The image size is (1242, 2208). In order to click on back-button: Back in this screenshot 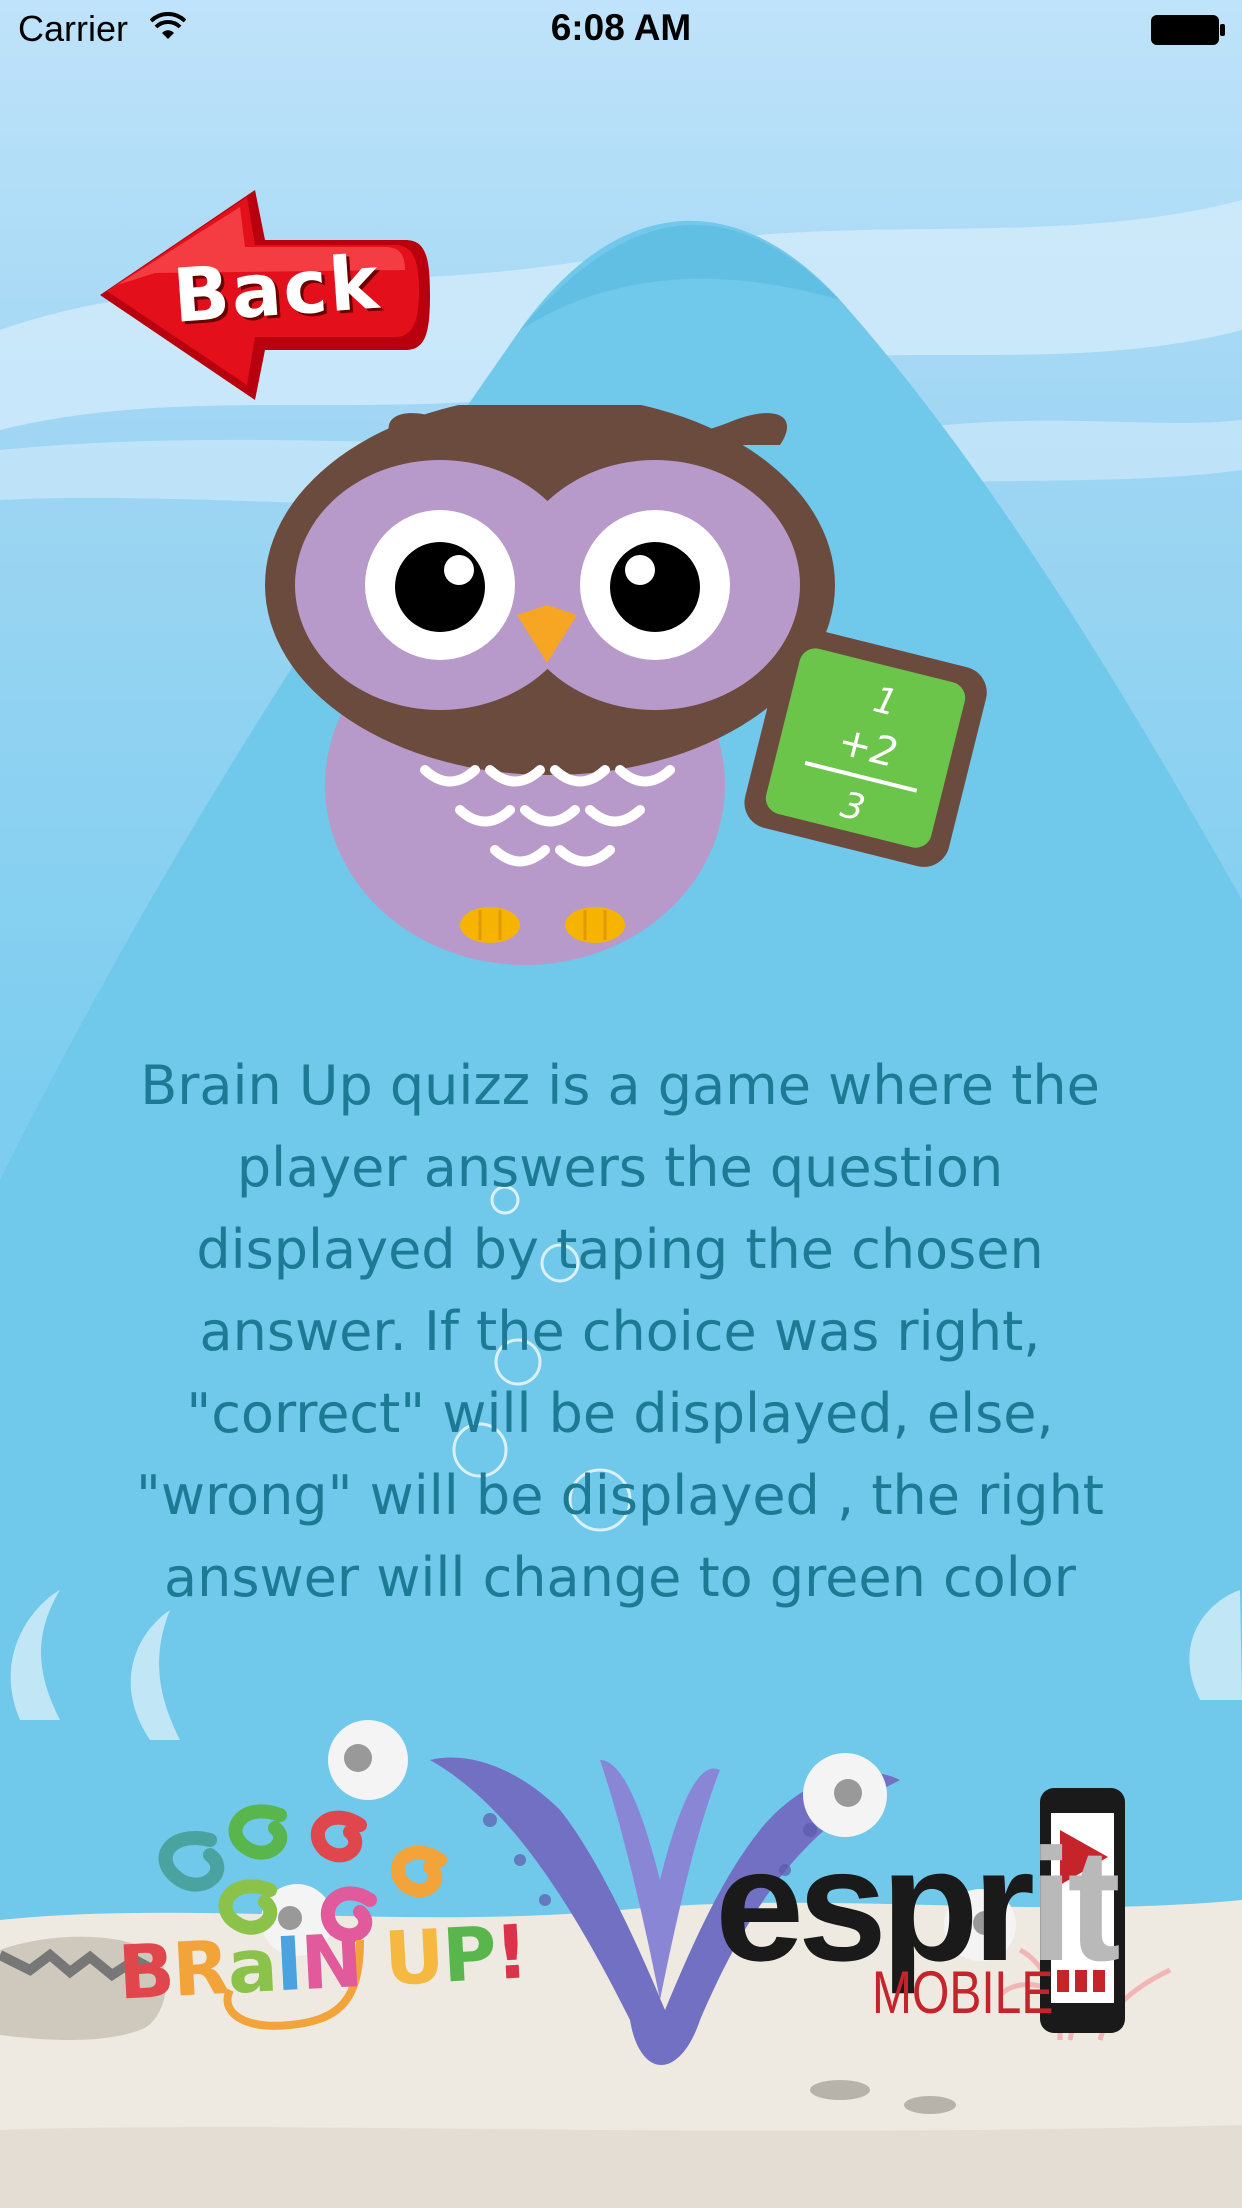, I will do `click(265, 295)`.